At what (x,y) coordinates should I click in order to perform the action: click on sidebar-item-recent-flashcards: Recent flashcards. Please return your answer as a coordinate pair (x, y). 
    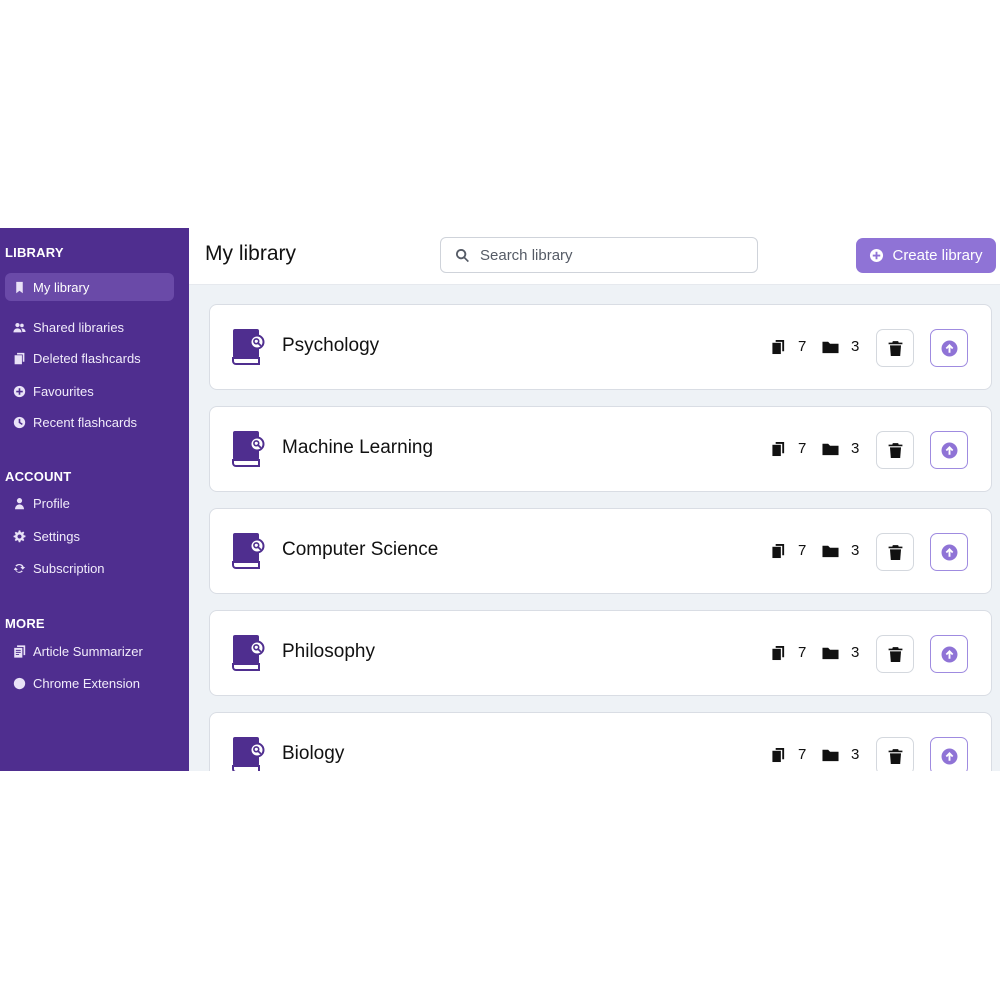
    Looking at the image, I should click on (89, 422).